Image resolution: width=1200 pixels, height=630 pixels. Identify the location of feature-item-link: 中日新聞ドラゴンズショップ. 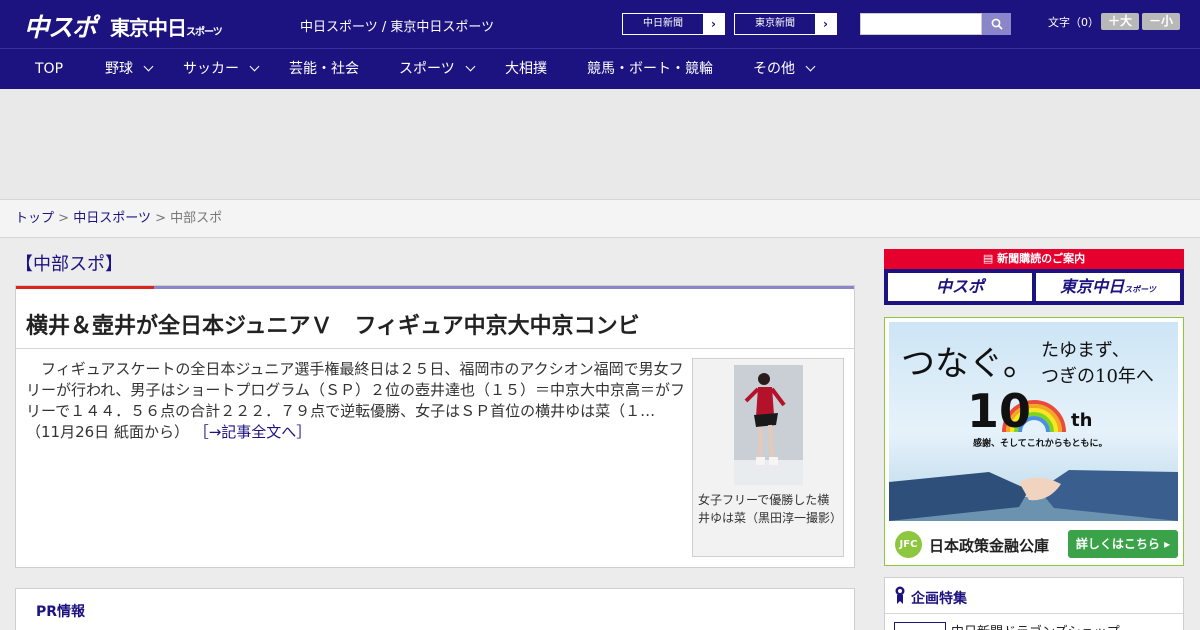
(1035, 625).